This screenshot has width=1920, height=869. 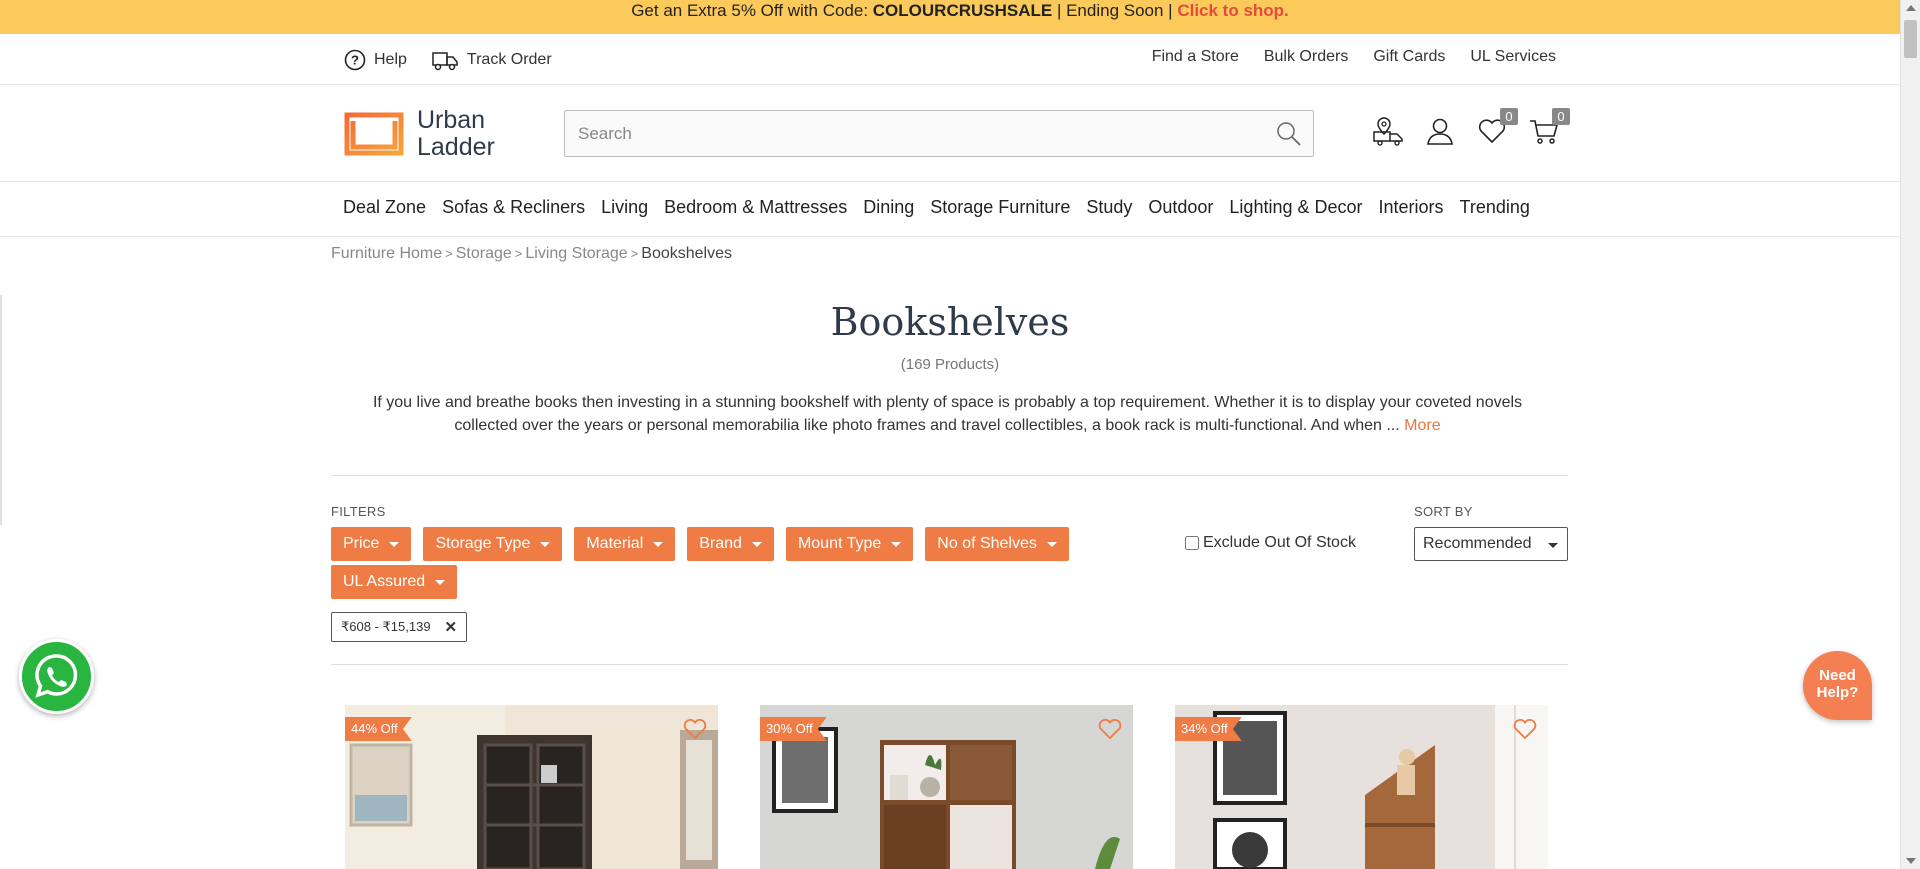 I want to click on logo-text-urban: Urban, so click(x=451, y=120).